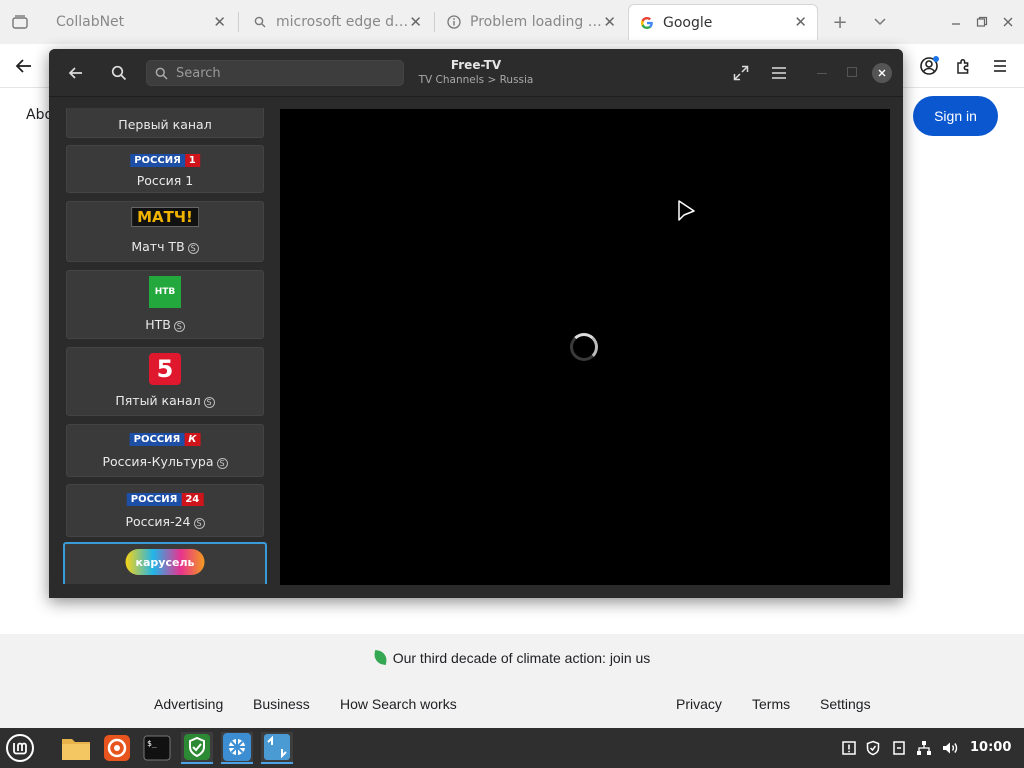 This screenshot has width=1024, height=768. Describe the element at coordinates (165, 231) in the screenshot. I see `channel-item-match-tv: МАТЧ! Матч ТВ S` at that location.